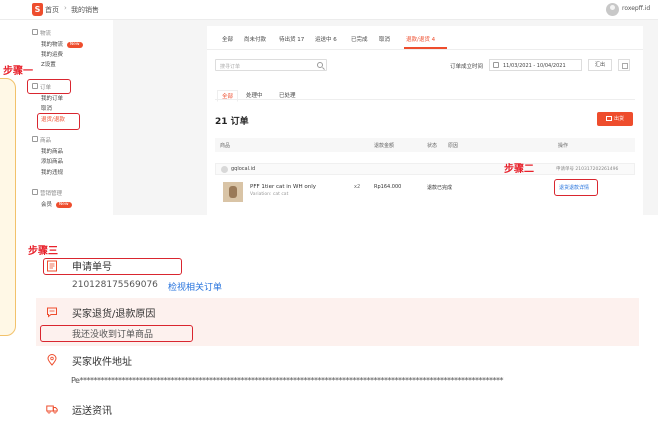  I want to click on shipping-info-title: 运送资讯, so click(92, 411).